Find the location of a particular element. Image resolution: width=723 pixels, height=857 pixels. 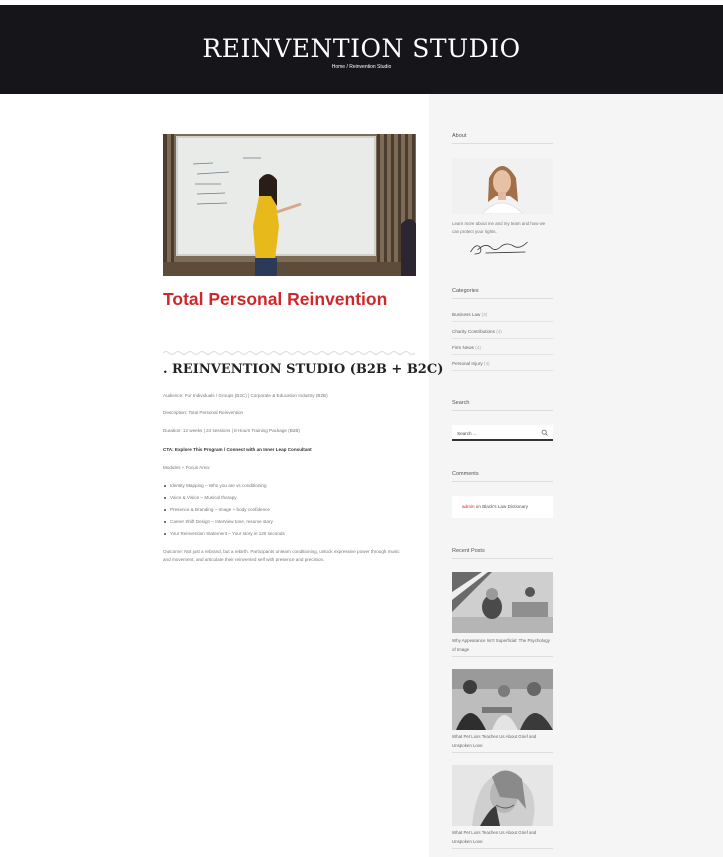

category-label: Business Law is located at coordinates (466, 314).